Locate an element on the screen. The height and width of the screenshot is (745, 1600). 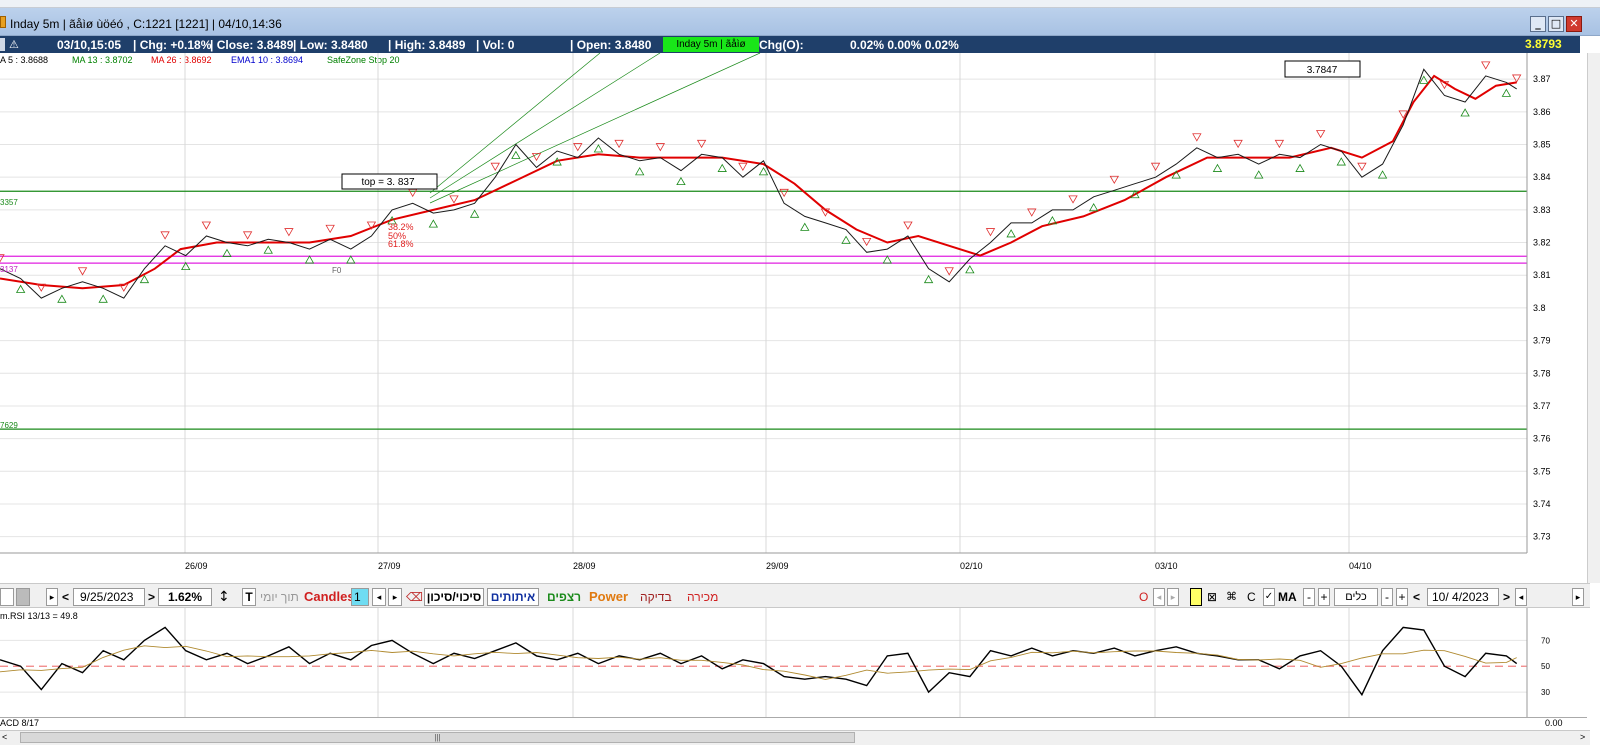
candles-up-icon: ▸ is located at coordinates (395, 597).